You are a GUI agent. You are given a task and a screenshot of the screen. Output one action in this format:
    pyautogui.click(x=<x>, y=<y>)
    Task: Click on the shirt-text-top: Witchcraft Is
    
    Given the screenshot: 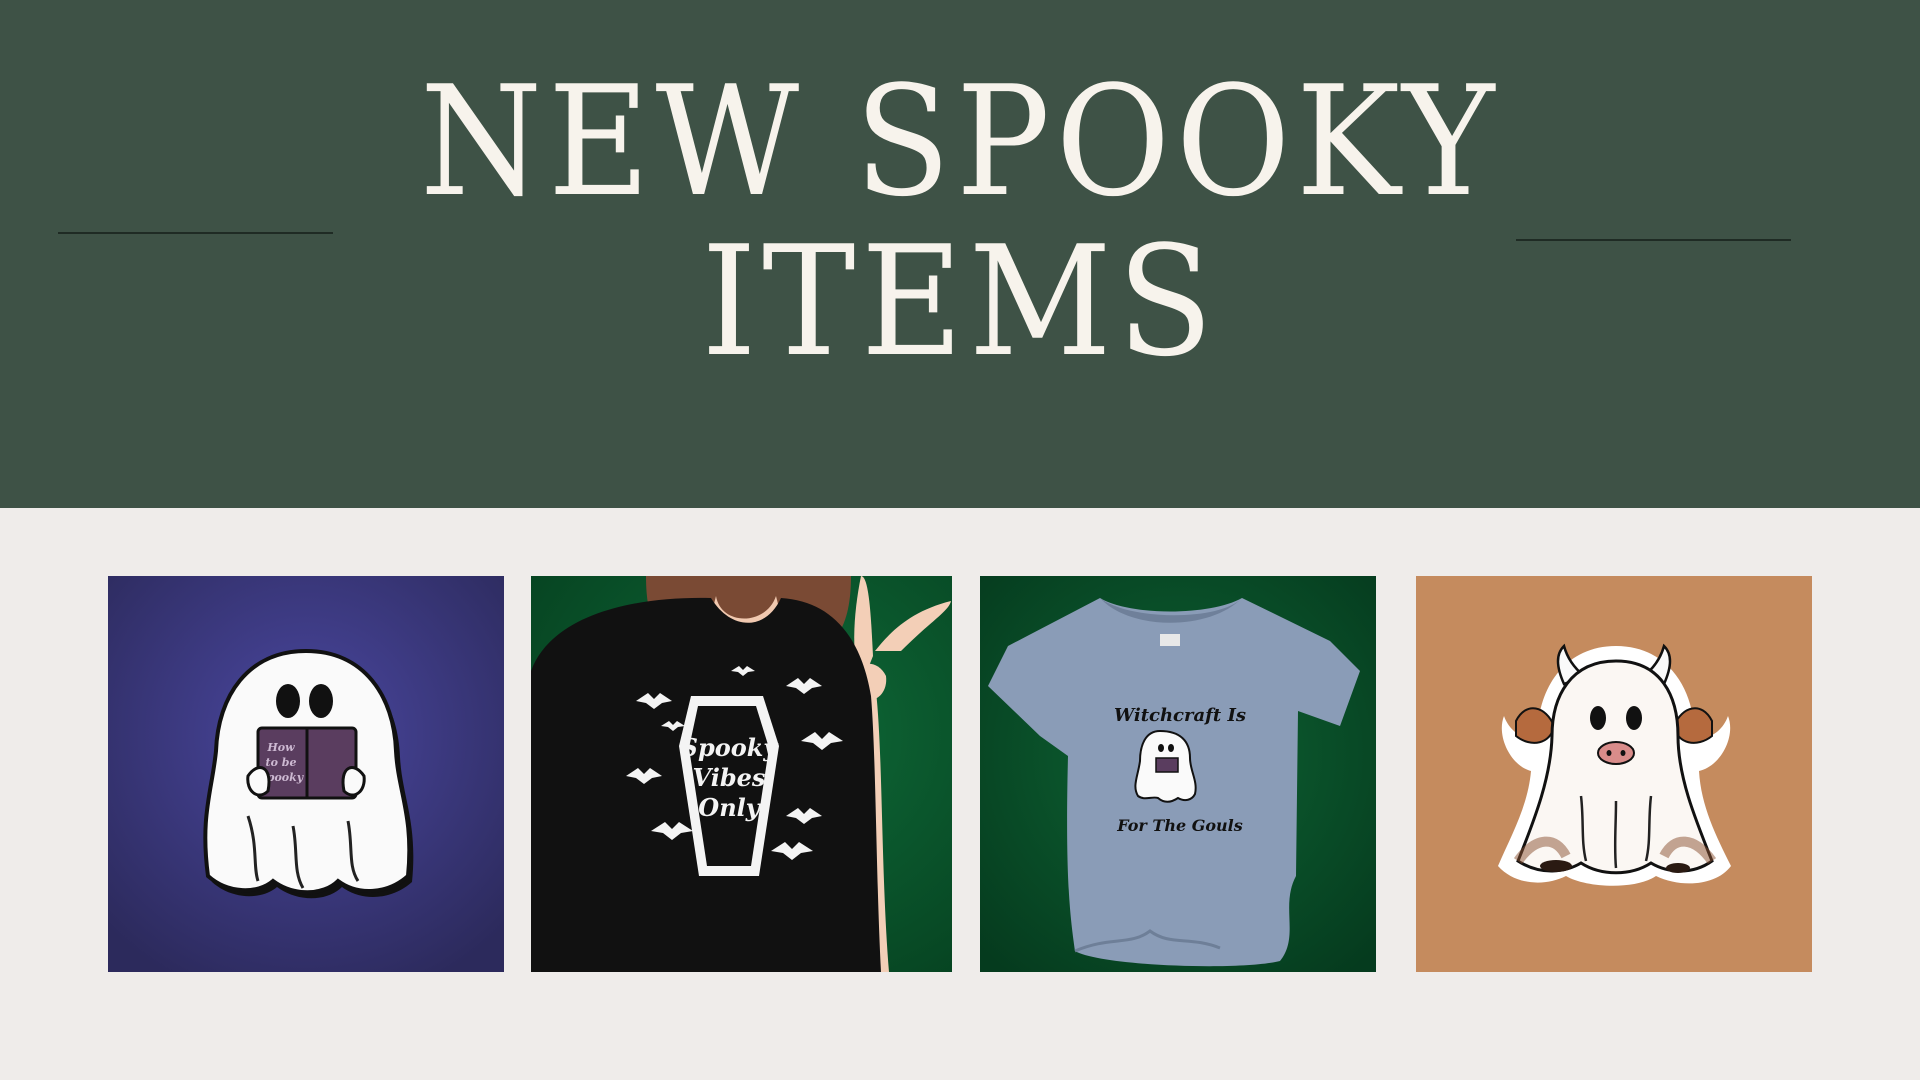 What is the action you would take?
    pyautogui.click(x=1180, y=715)
    